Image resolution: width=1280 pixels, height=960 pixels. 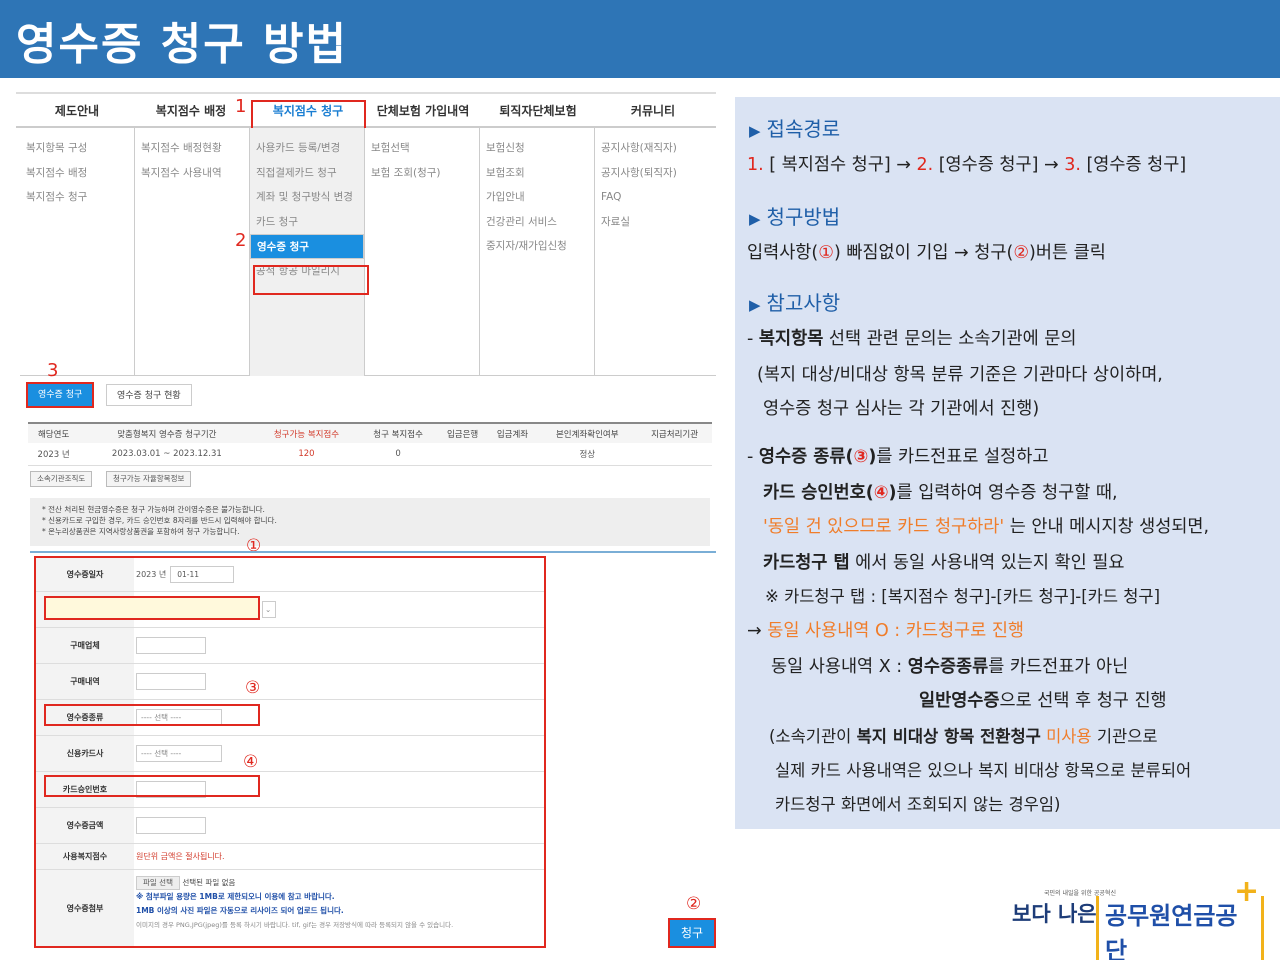 I want to click on menu-item: 자료실, so click(x=652, y=222).